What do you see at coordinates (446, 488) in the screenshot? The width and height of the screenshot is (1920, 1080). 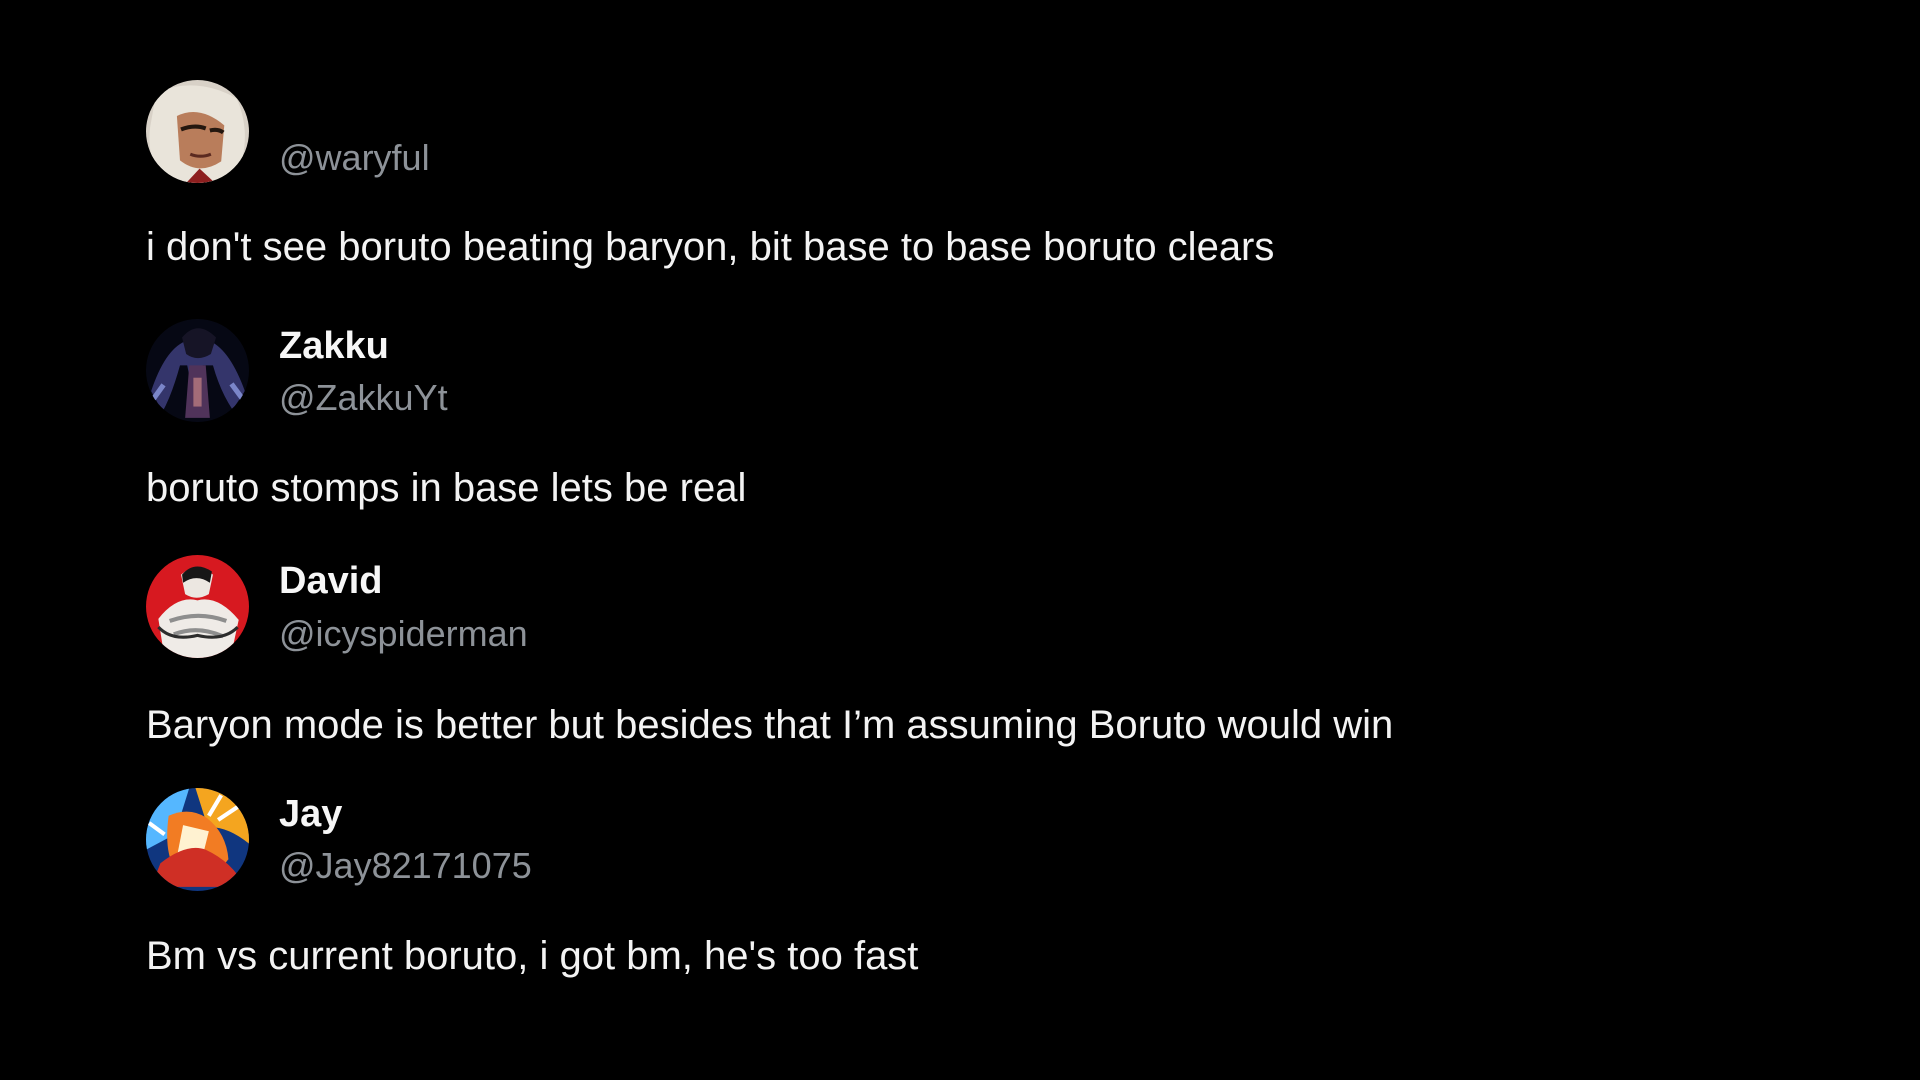 I see `post-text: boruto stomps in base lets be real` at bounding box center [446, 488].